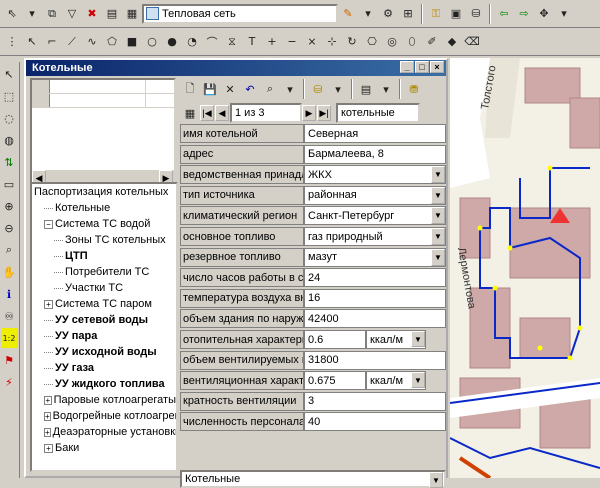  Describe the element at coordinates (104, 208) in the screenshot. I see `tree-item: Котельные` at that location.